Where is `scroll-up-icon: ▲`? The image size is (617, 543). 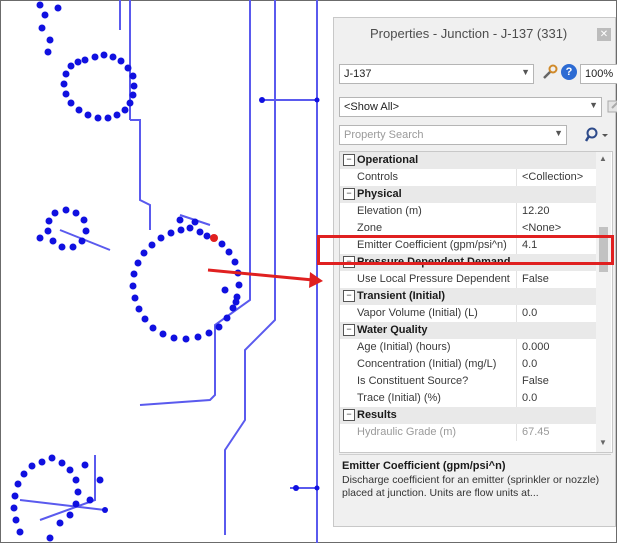 scroll-up-icon: ▲ is located at coordinates (603, 158).